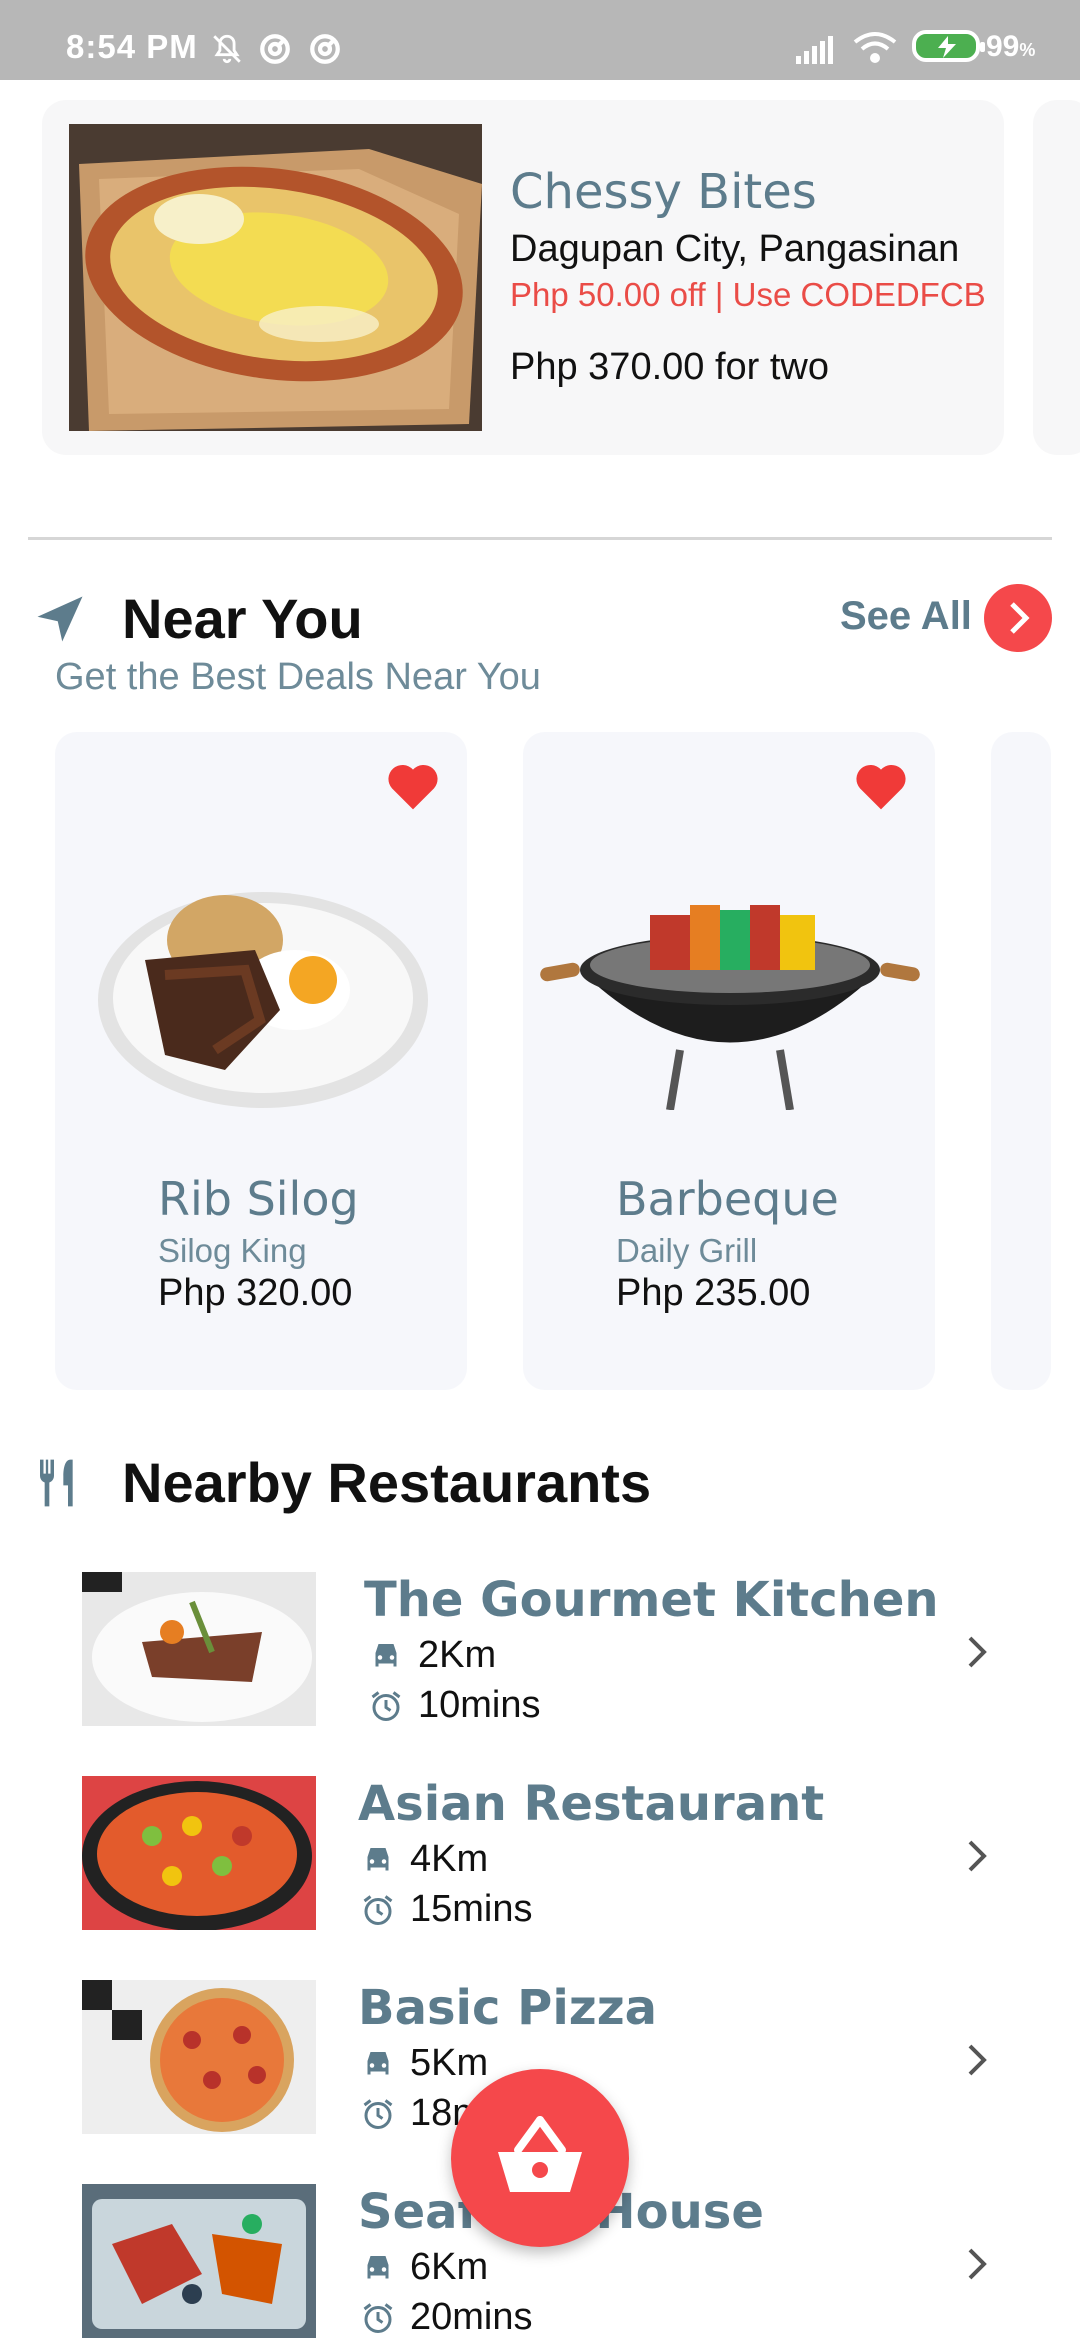 The height and width of the screenshot is (2340, 1080). Describe the element at coordinates (132, 46) in the screenshot. I see `status-time: 8:54 PM` at that location.